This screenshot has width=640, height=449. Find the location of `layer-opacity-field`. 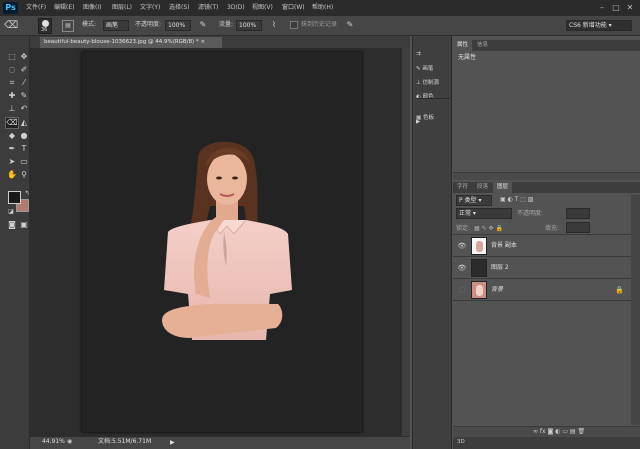

layer-opacity-field is located at coordinates (578, 213).